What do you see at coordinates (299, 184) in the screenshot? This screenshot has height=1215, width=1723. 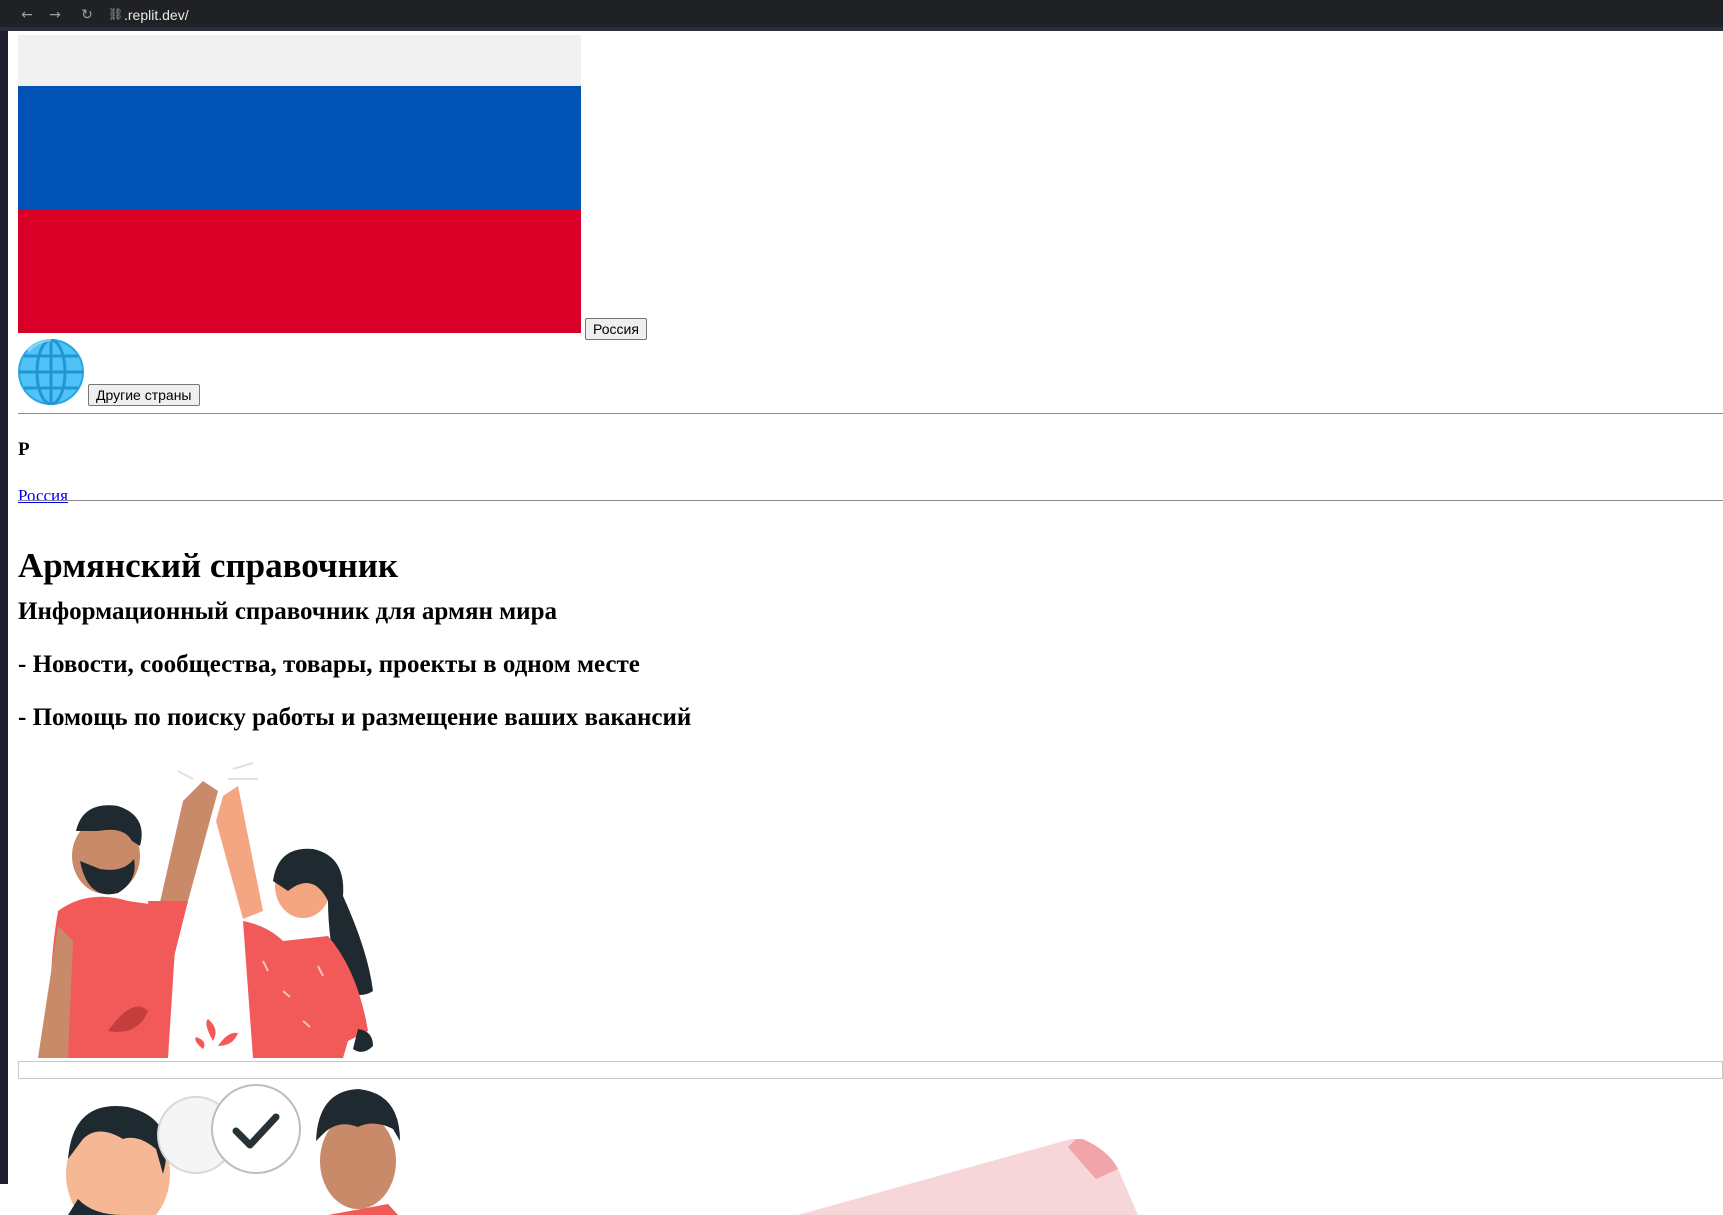 I see `russia-flag-image` at bounding box center [299, 184].